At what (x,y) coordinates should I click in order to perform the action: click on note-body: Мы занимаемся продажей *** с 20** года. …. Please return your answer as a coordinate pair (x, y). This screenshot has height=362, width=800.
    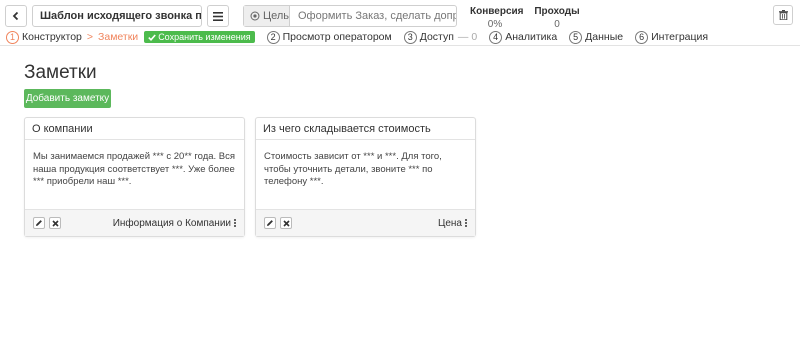
    Looking at the image, I should click on (134, 169).